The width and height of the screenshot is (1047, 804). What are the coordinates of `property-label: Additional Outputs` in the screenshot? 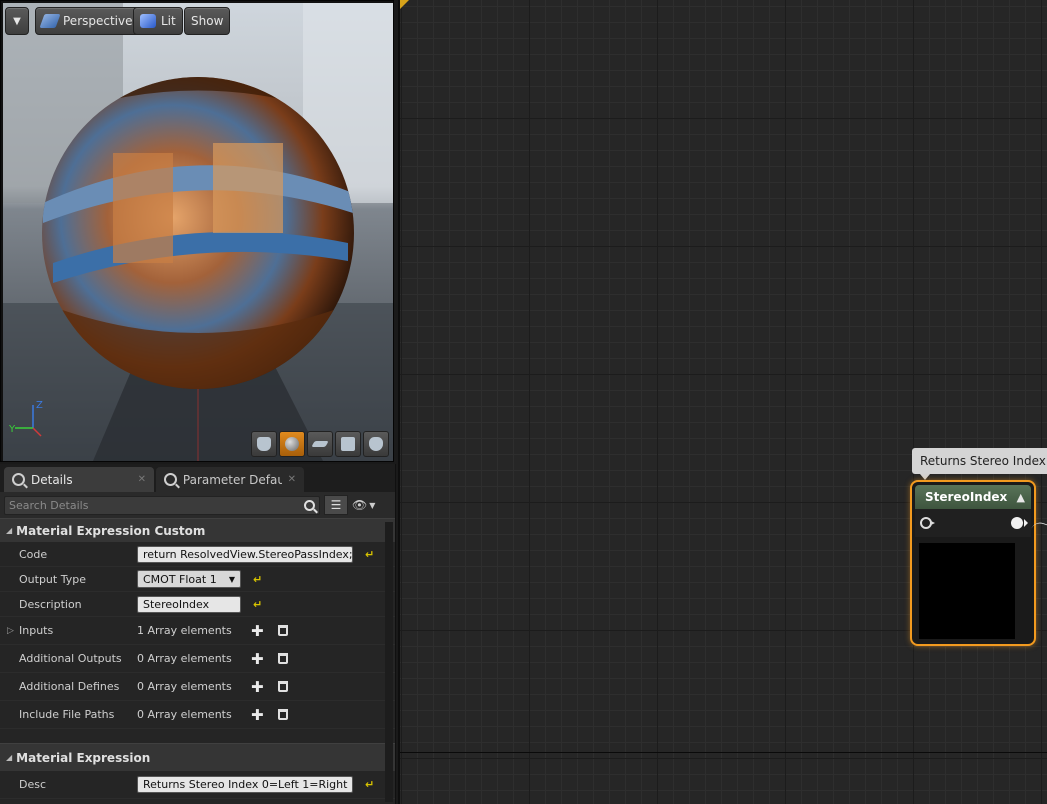 It's located at (70, 658).